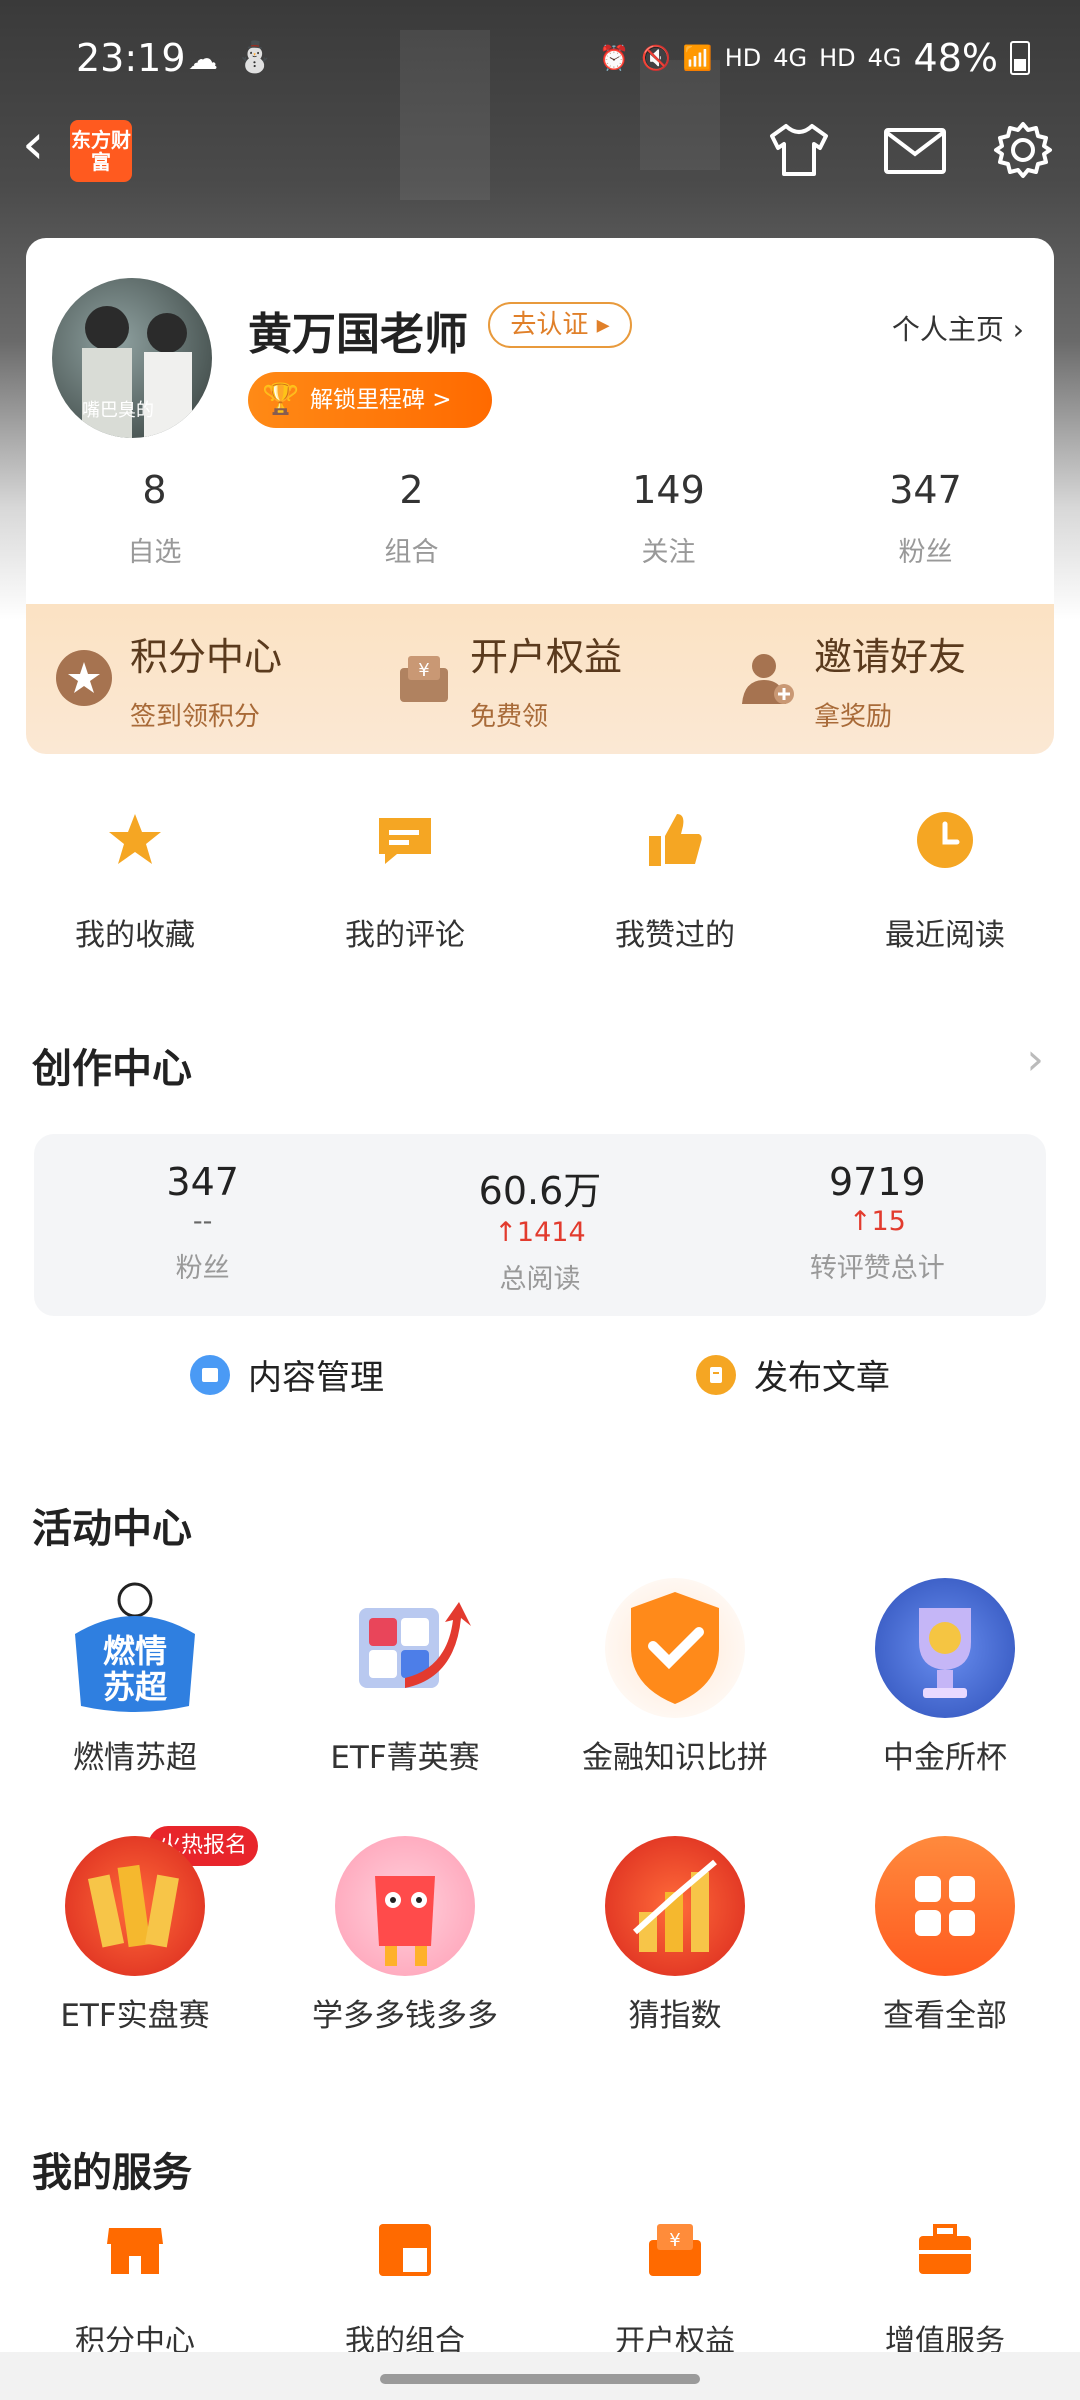 The image size is (1080, 2400). What do you see at coordinates (154, 490) in the screenshot?
I see `stat-value: 8` at bounding box center [154, 490].